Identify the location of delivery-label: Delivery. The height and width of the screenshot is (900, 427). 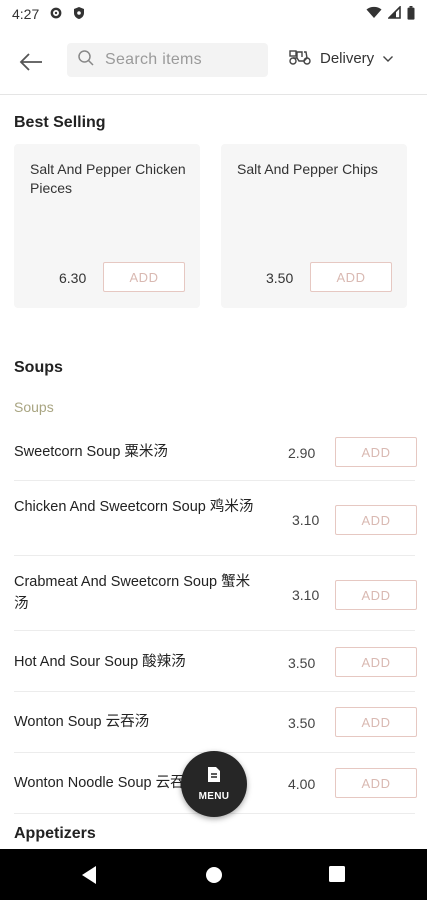
(347, 58).